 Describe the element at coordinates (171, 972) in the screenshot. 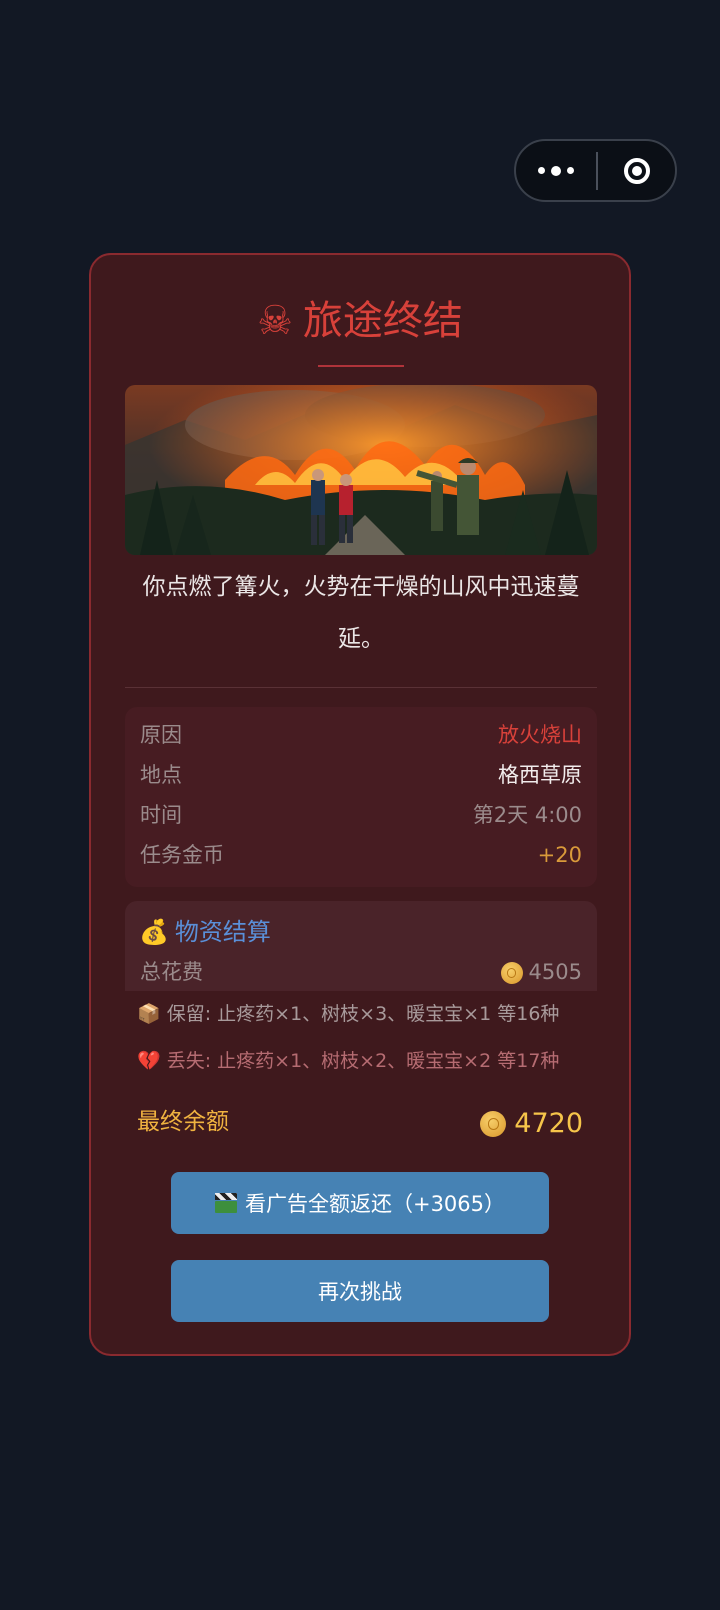

I see `total-cost-label: 总花费` at that location.